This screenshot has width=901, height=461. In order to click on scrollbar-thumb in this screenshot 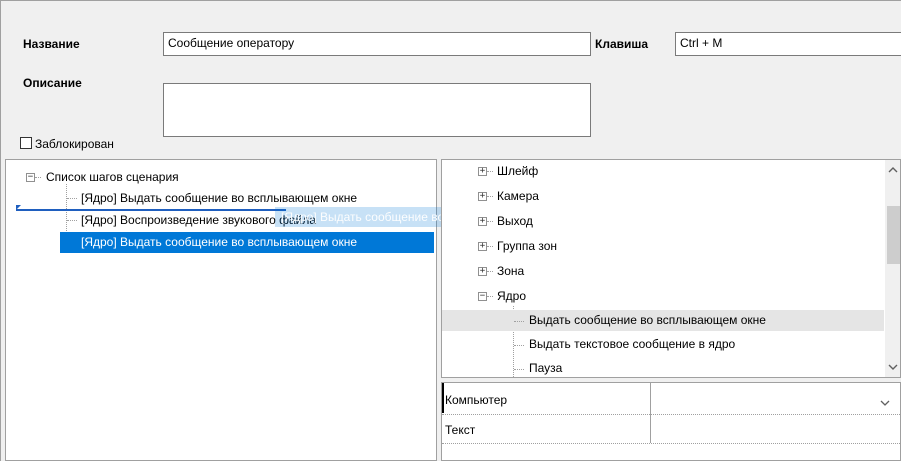, I will do `click(893, 235)`.